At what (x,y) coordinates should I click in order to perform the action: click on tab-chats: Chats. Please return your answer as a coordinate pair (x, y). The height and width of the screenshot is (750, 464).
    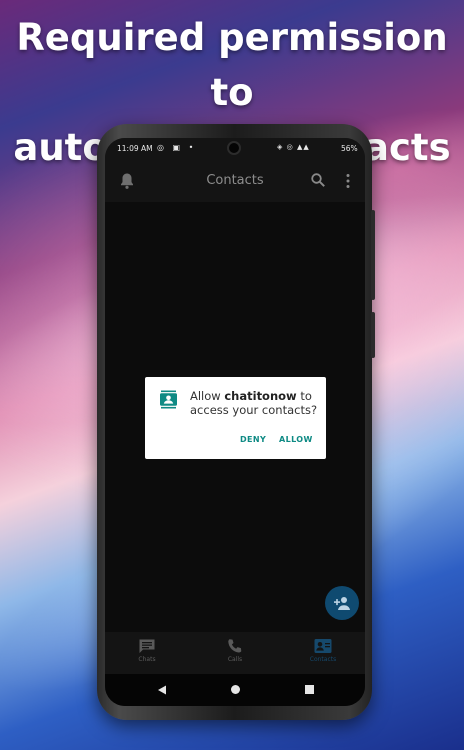
    Looking at the image, I should click on (147, 650).